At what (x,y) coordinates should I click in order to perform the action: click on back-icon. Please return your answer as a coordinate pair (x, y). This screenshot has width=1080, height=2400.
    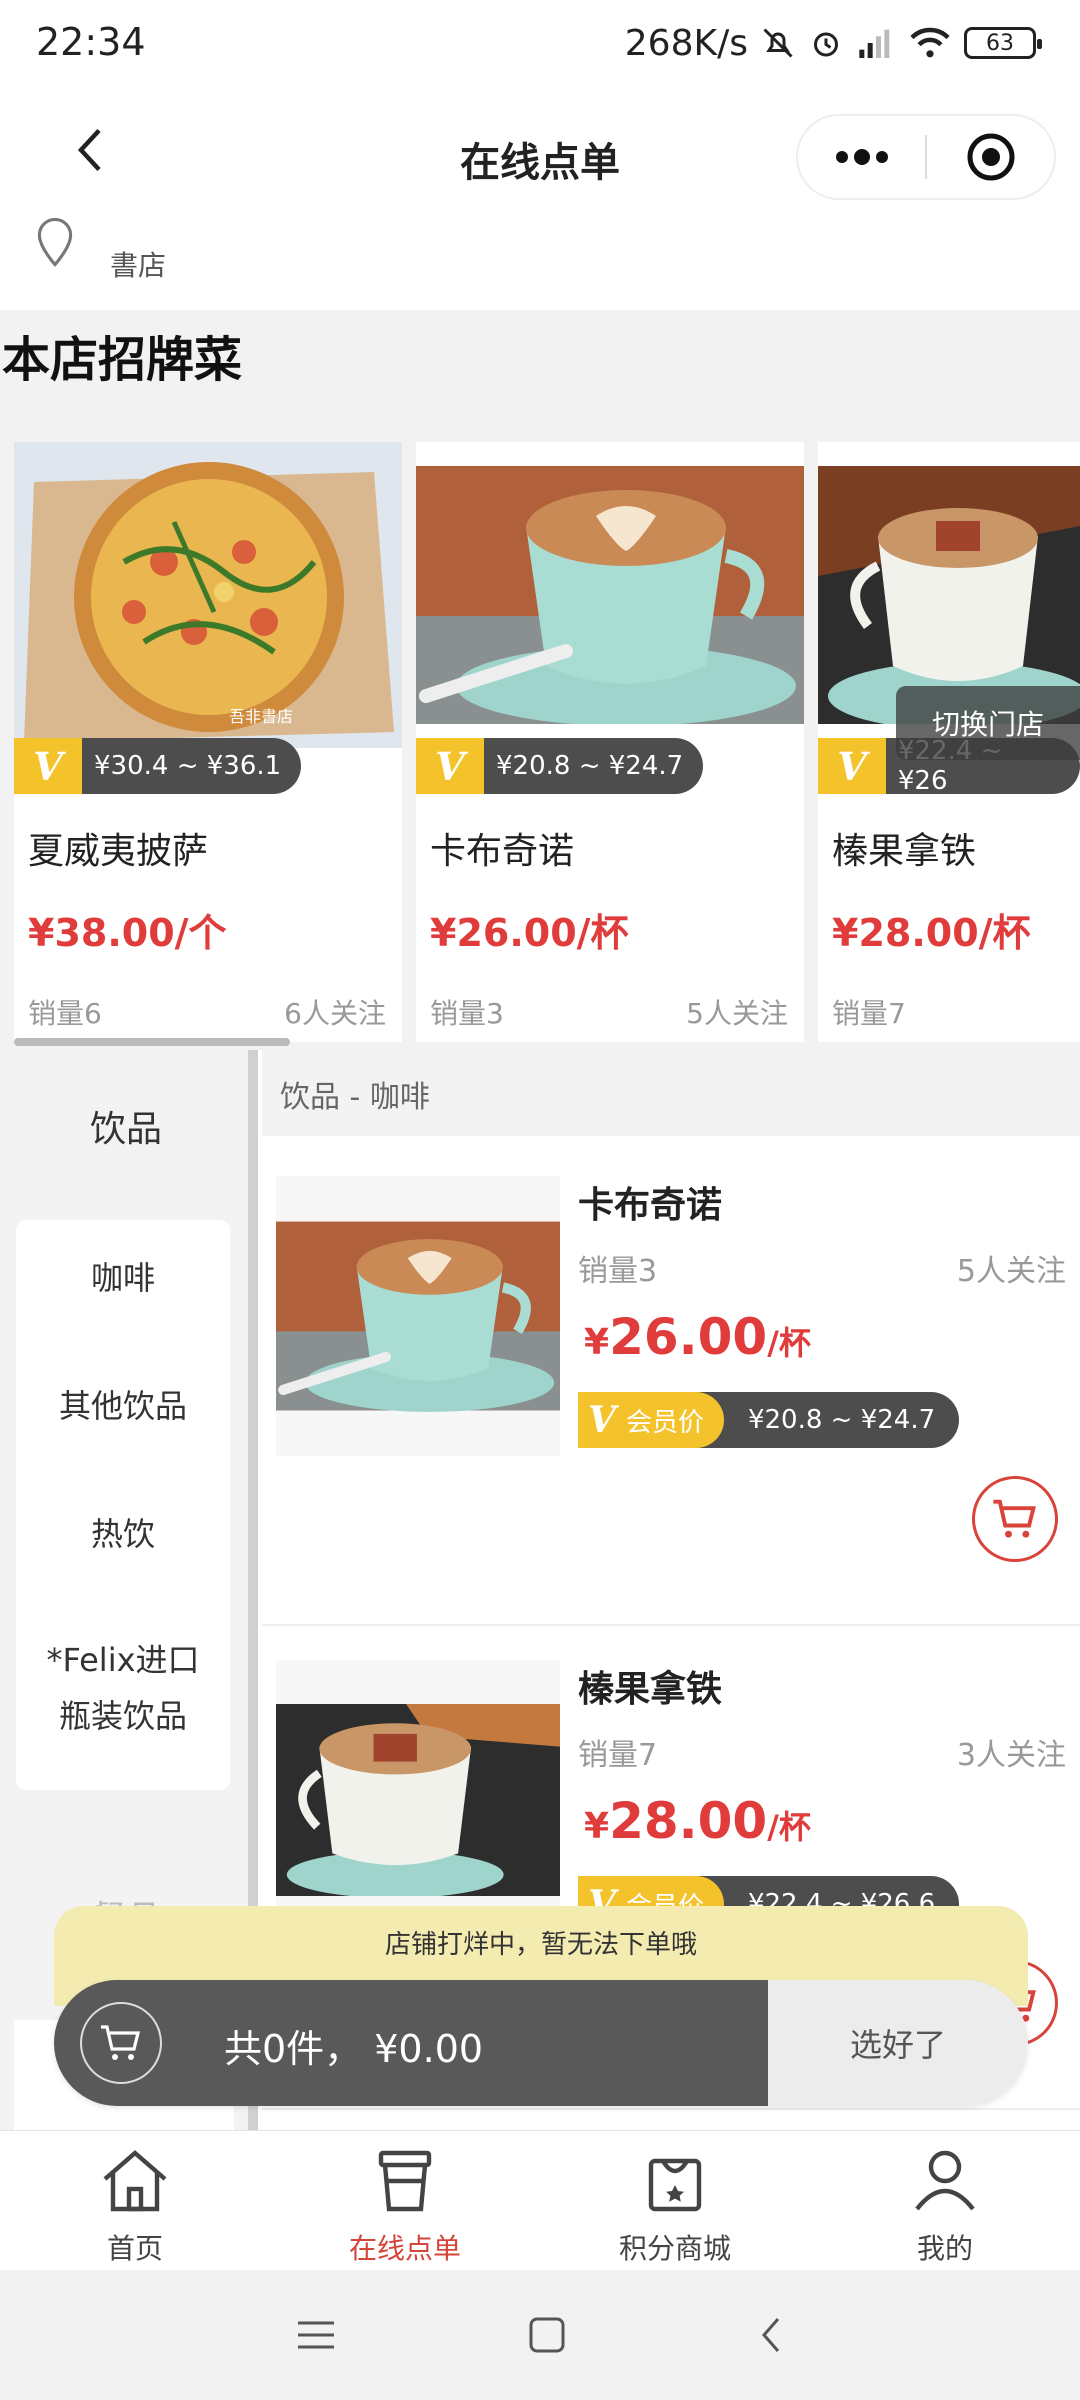
    Looking at the image, I should click on (771, 2335).